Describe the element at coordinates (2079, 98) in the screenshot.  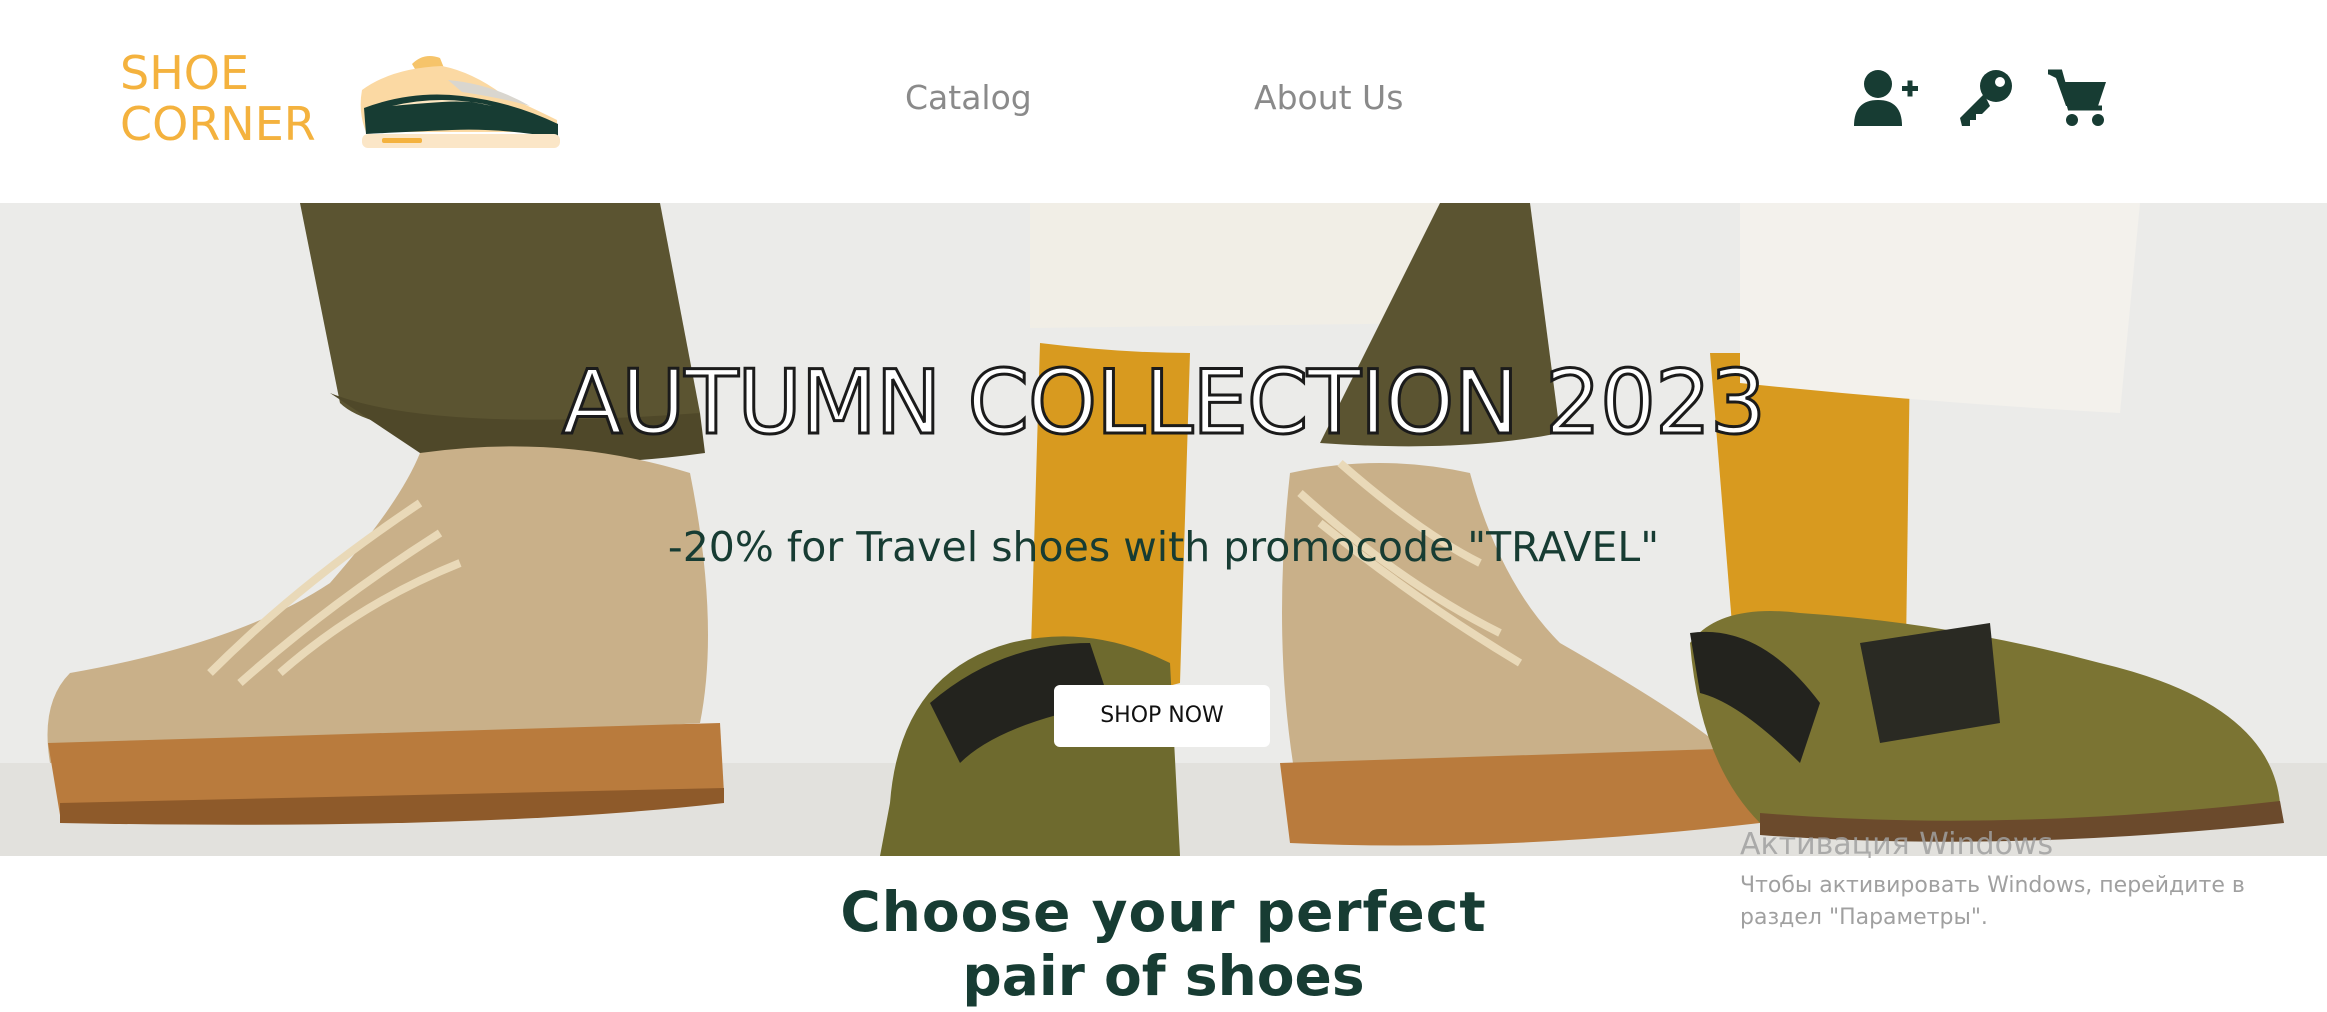
I see `cart-icon` at that location.